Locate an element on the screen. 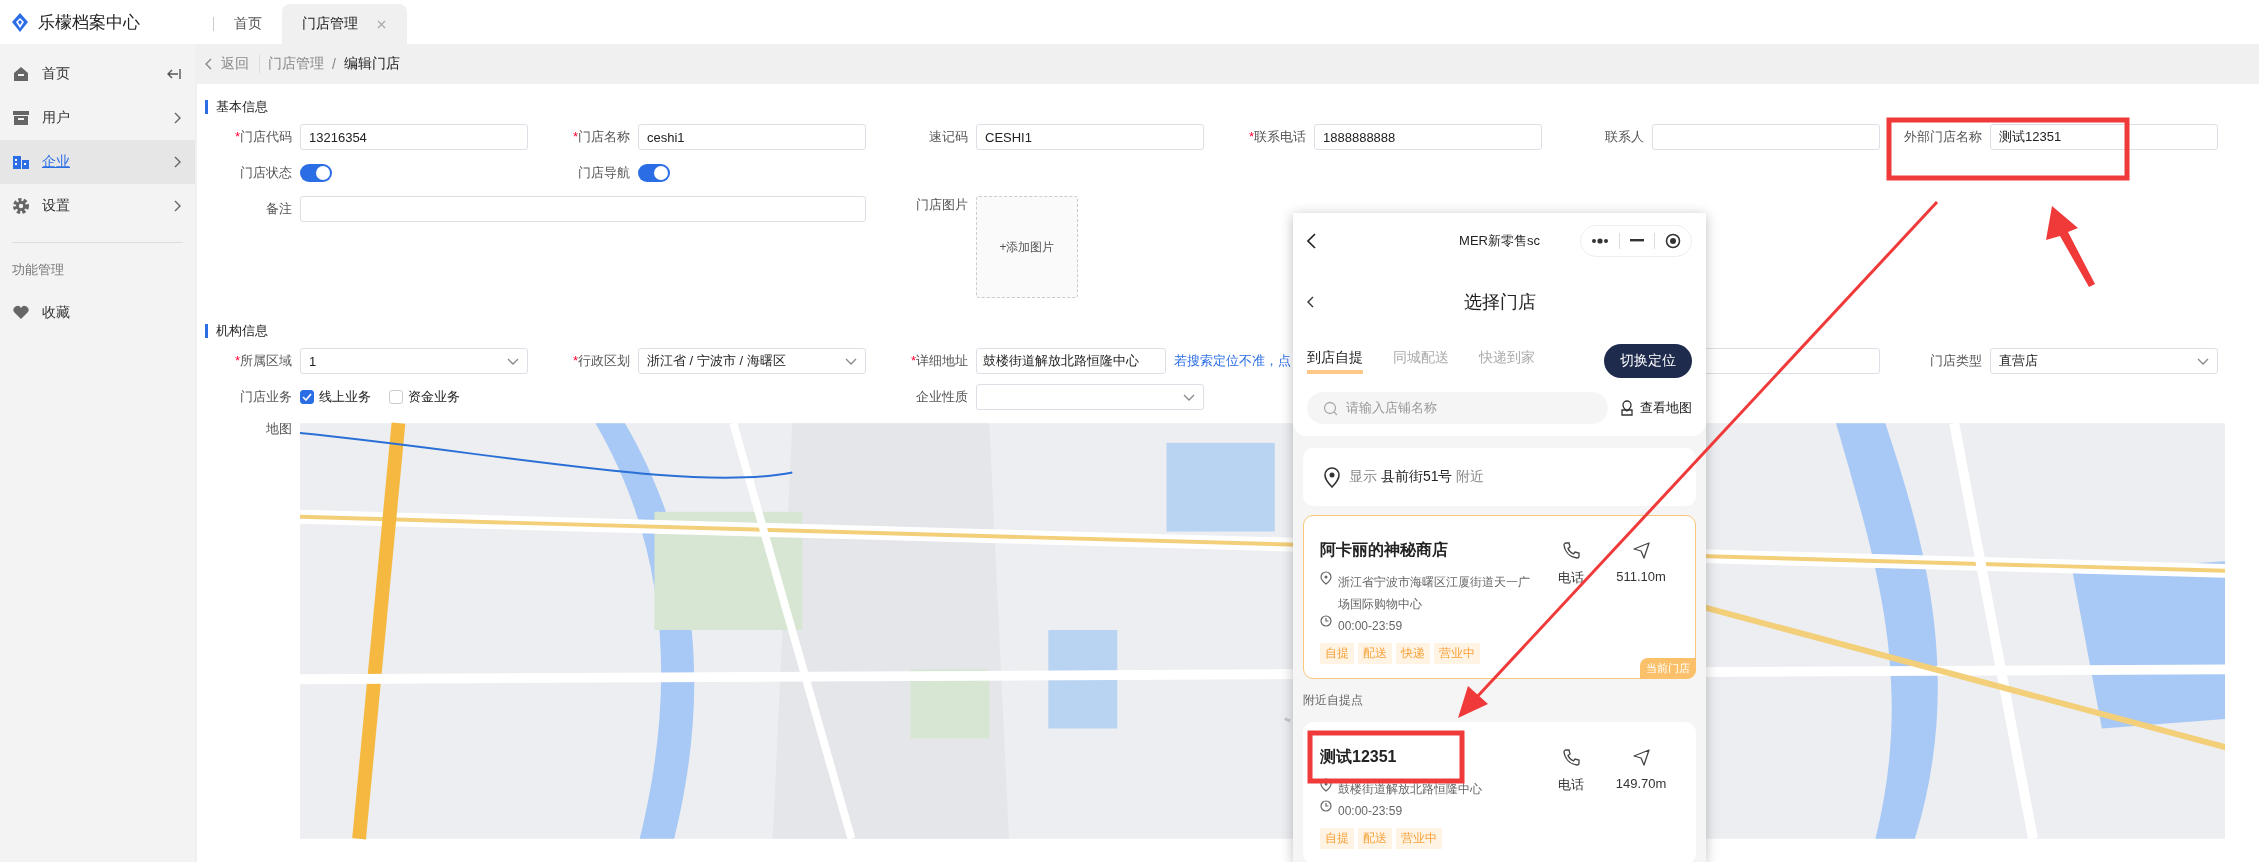 This screenshot has height=862, width=2259. sidebar-group-label: 功能管理 is located at coordinates (38, 270).